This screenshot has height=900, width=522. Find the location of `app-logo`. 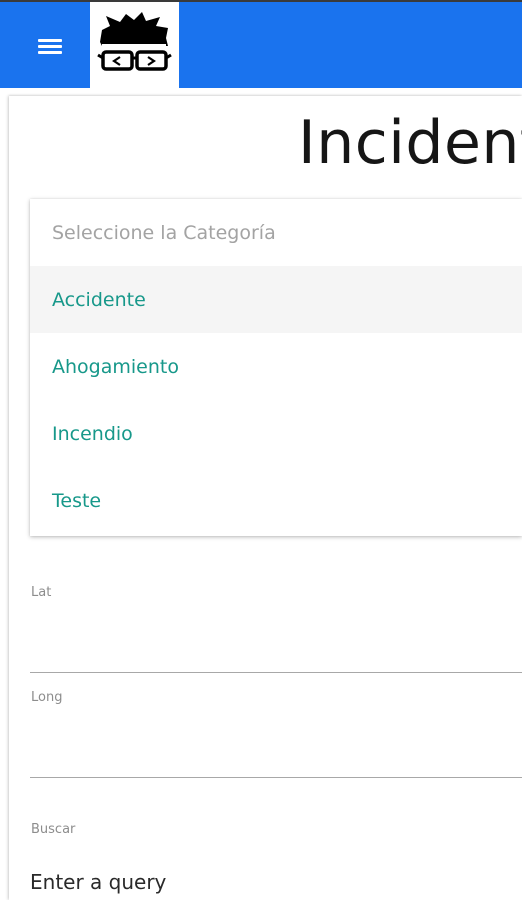

app-logo is located at coordinates (134, 45).